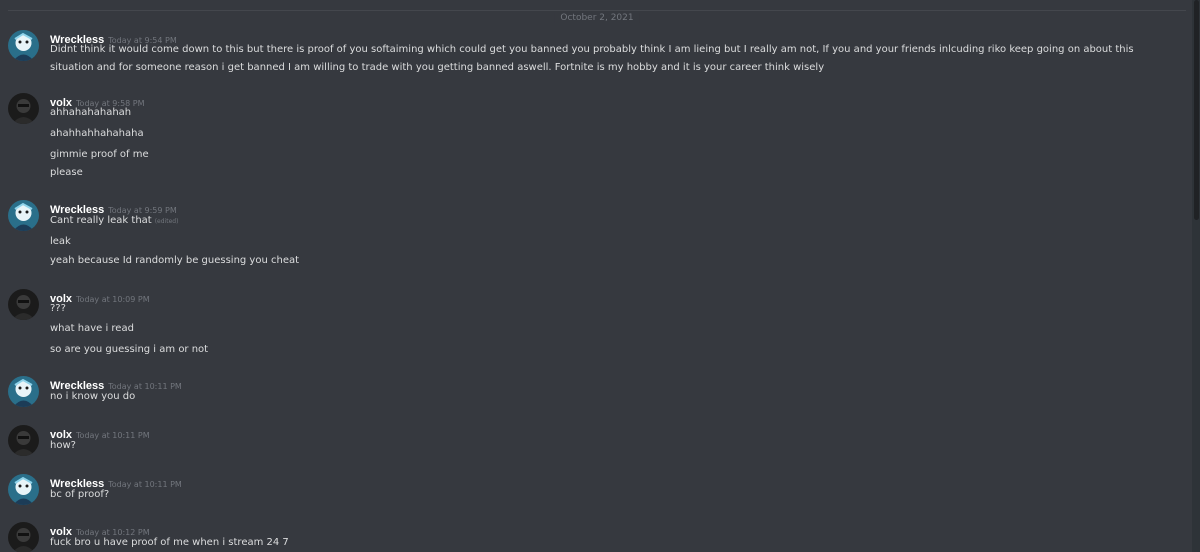 Image resolution: width=1200 pixels, height=552 pixels. I want to click on date-divider-label: October 2, 2021, so click(597, 18).